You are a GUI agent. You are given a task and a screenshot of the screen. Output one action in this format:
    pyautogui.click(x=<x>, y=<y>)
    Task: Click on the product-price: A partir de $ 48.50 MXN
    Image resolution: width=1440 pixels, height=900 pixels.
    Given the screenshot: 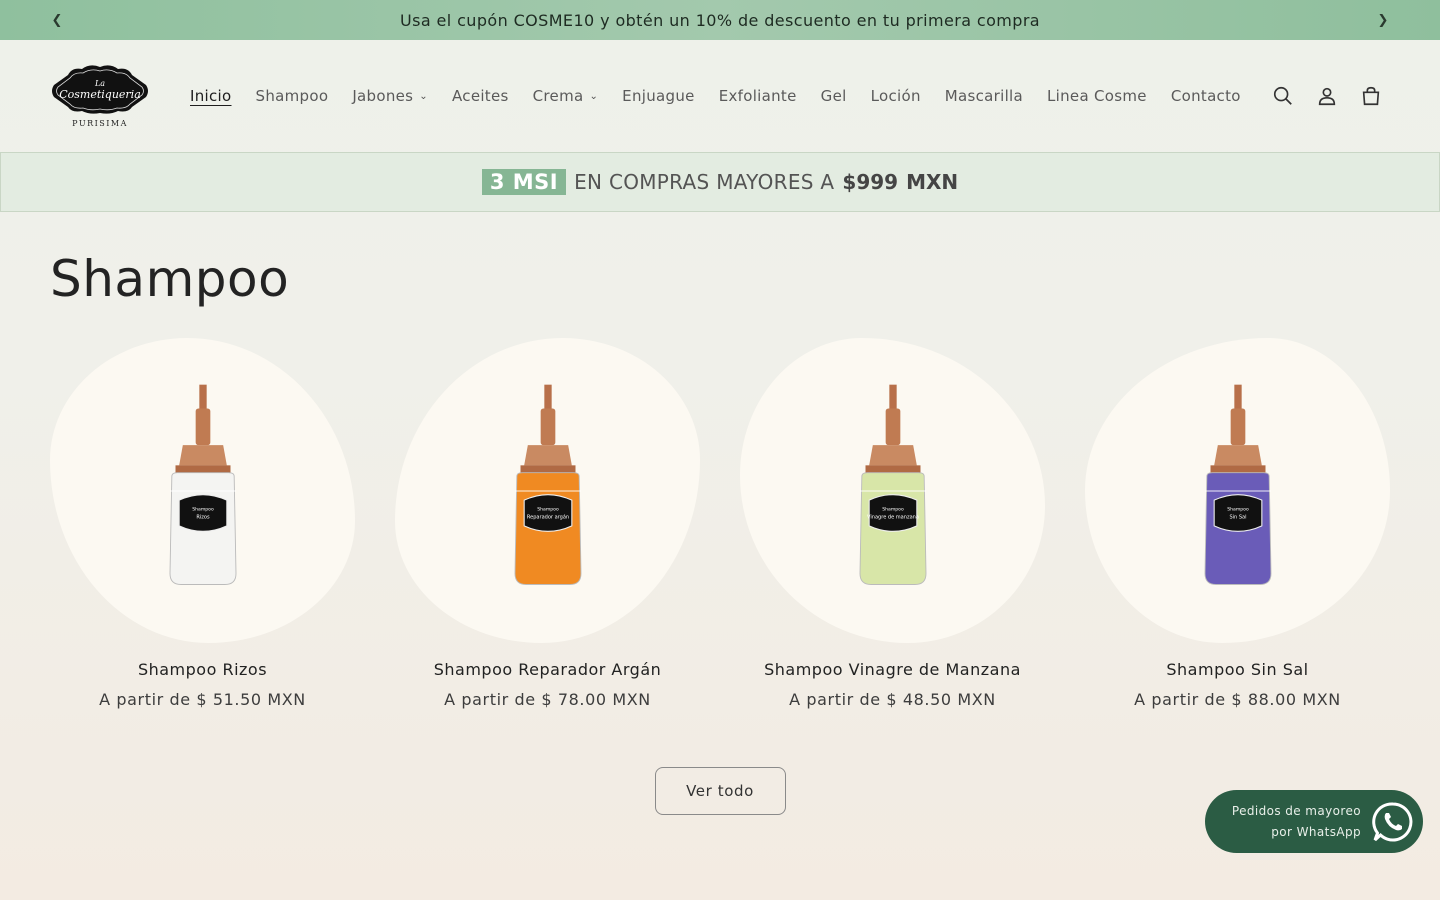 What is the action you would take?
    pyautogui.click(x=892, y=699)
    